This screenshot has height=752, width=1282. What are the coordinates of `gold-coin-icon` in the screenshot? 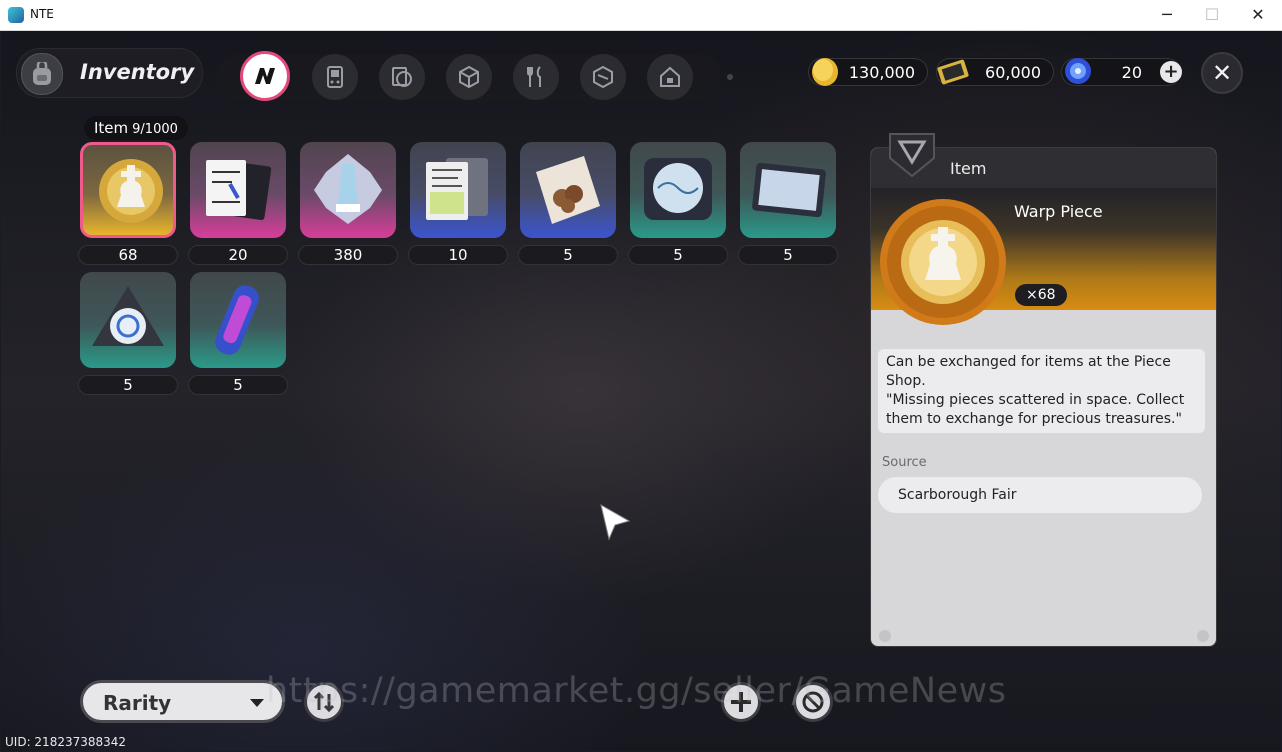 It's located at (825, 72).